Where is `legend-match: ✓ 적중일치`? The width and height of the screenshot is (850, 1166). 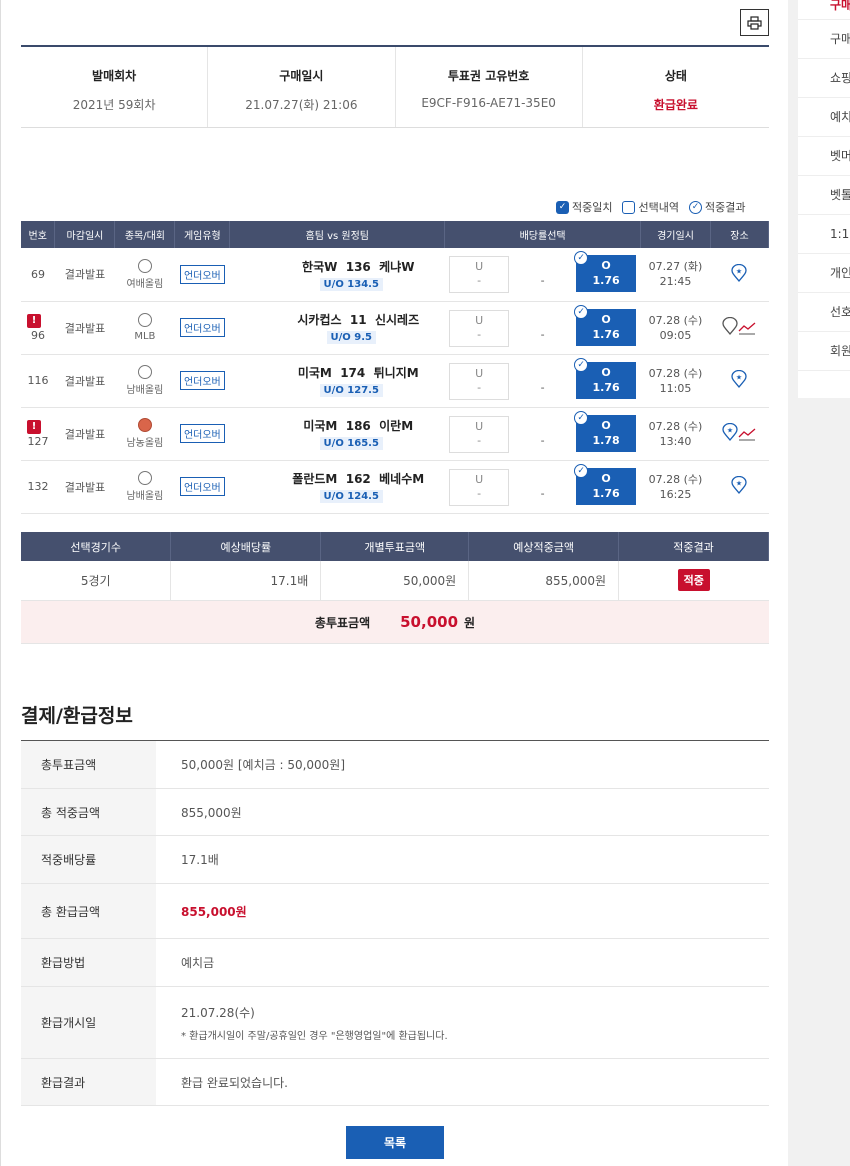 legend-match: ✓ 적중일치 is located at coordinates (584, 207).